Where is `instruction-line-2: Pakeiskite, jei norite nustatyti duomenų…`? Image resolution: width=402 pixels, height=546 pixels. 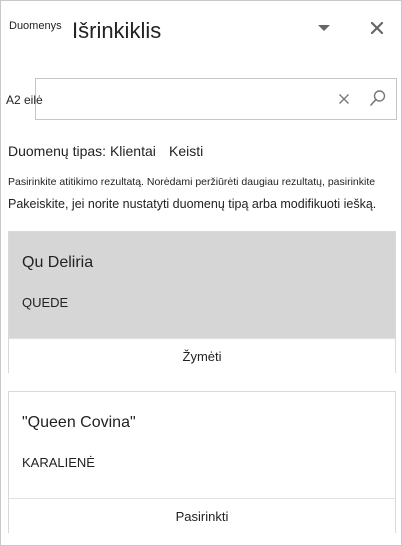 instruction-line-2: Pakeiskite, jei norite nustatyti duomenų… is located at coordinates (192, 204).